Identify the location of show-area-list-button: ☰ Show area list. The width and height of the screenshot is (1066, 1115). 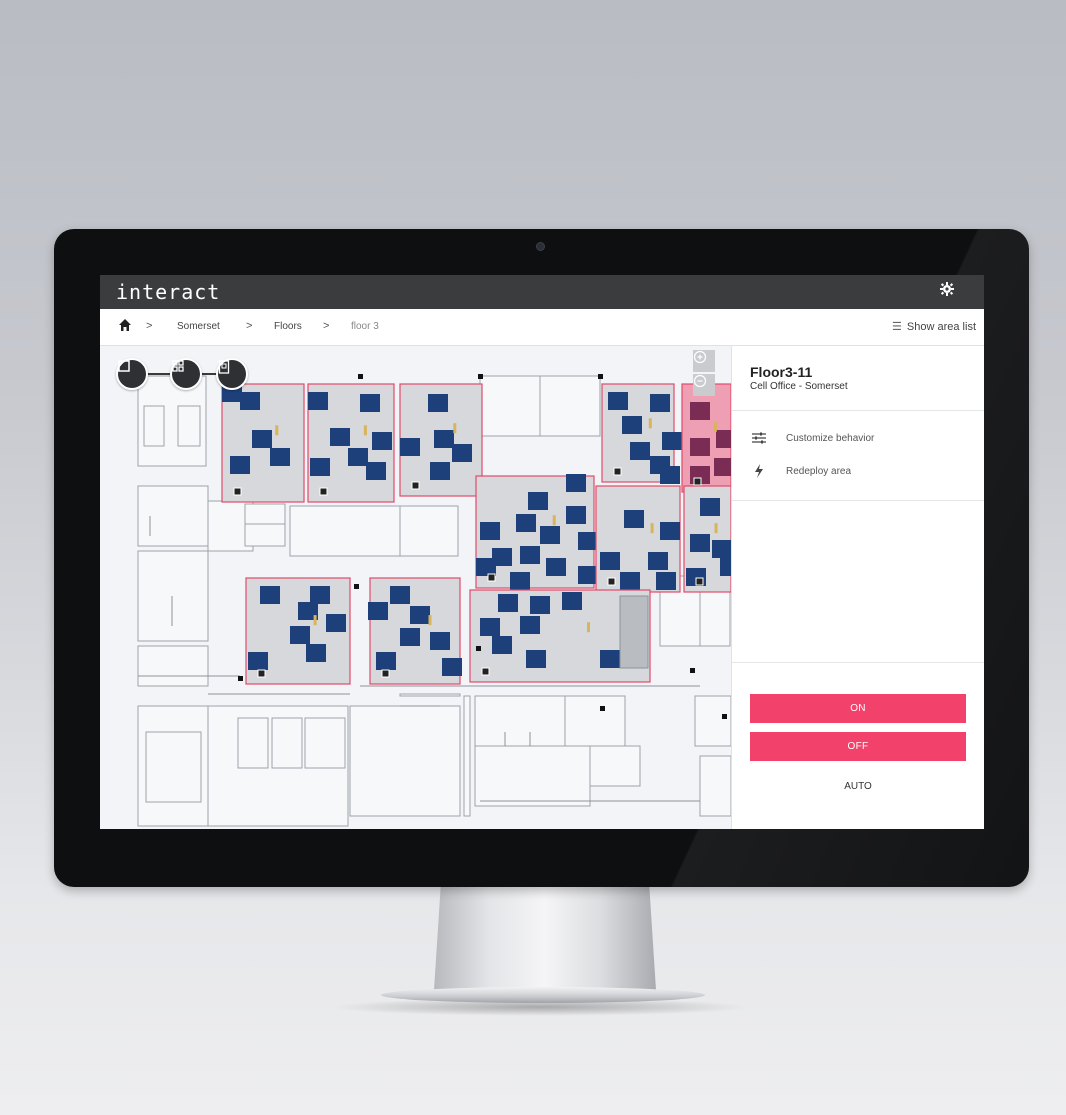
(934, 326).